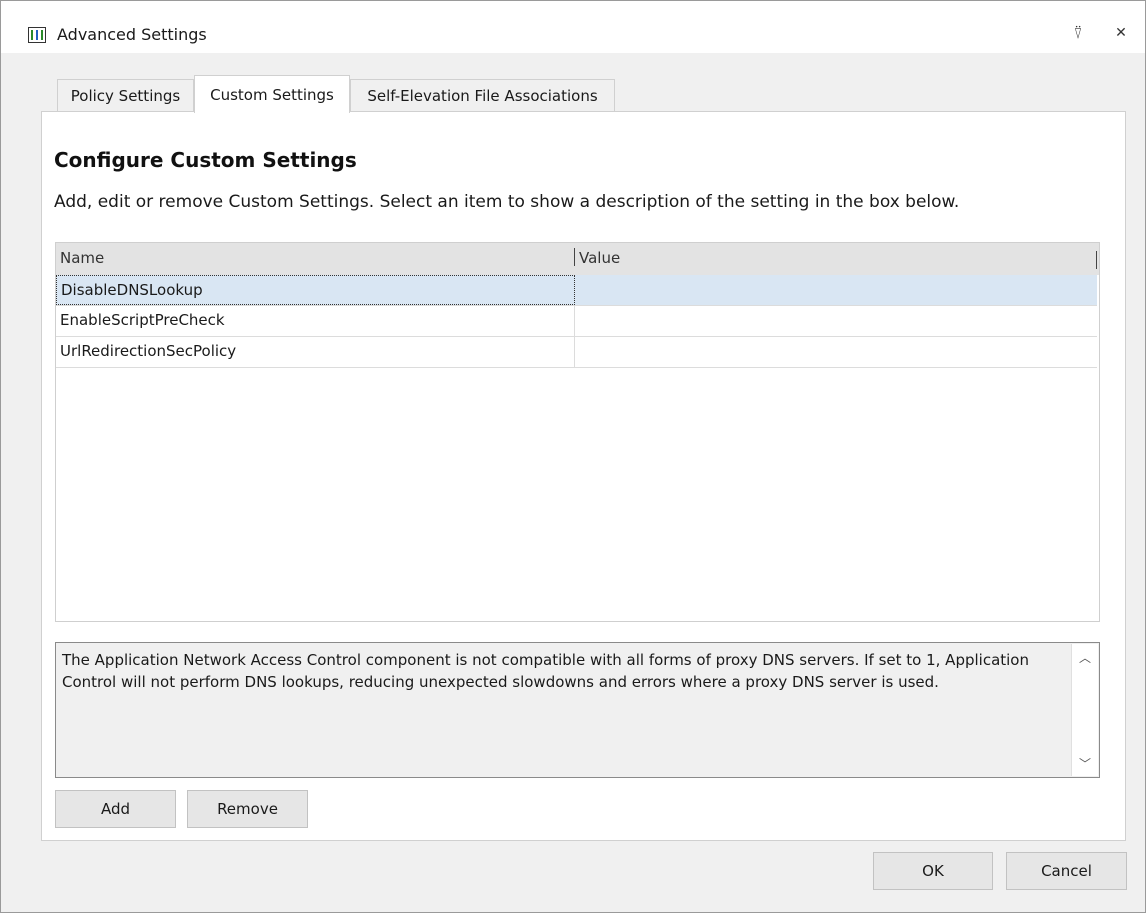  Describe the element at coordinates (1085, 763) in the screenshot. I see `scroll-down-icon: ﹀` at that location.